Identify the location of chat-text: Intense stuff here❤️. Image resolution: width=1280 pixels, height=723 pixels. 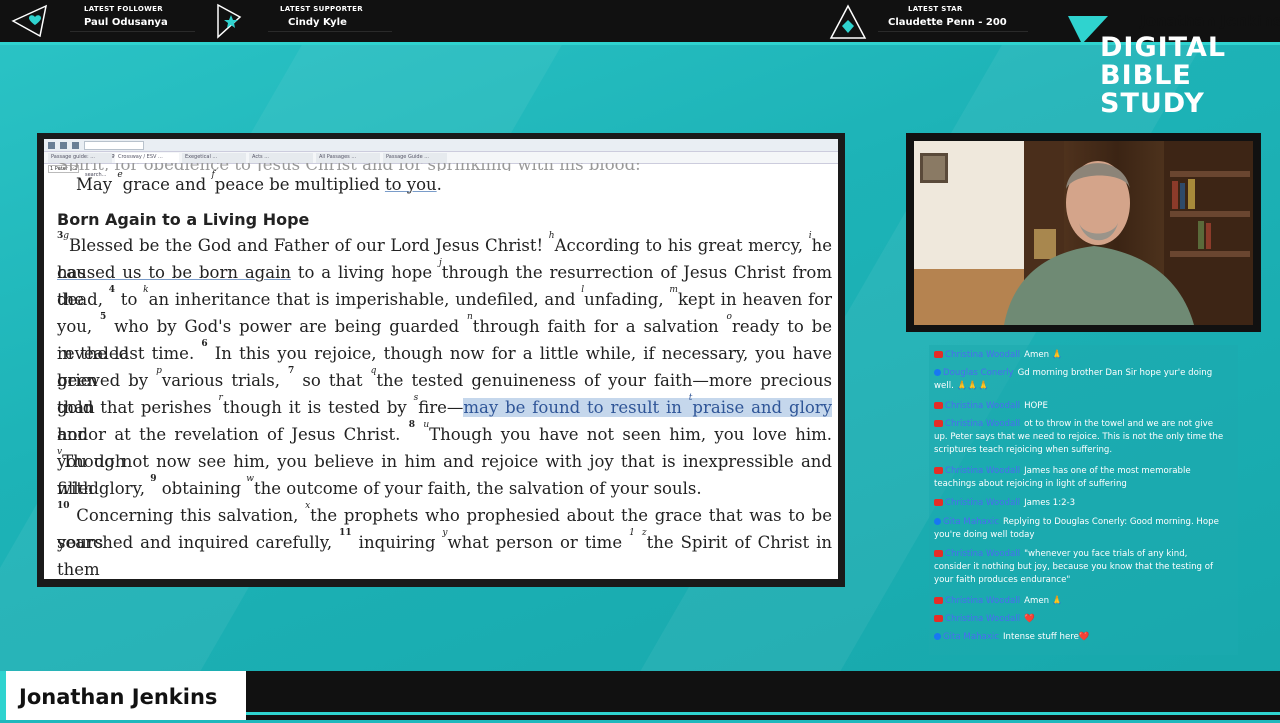
(1046, 637).